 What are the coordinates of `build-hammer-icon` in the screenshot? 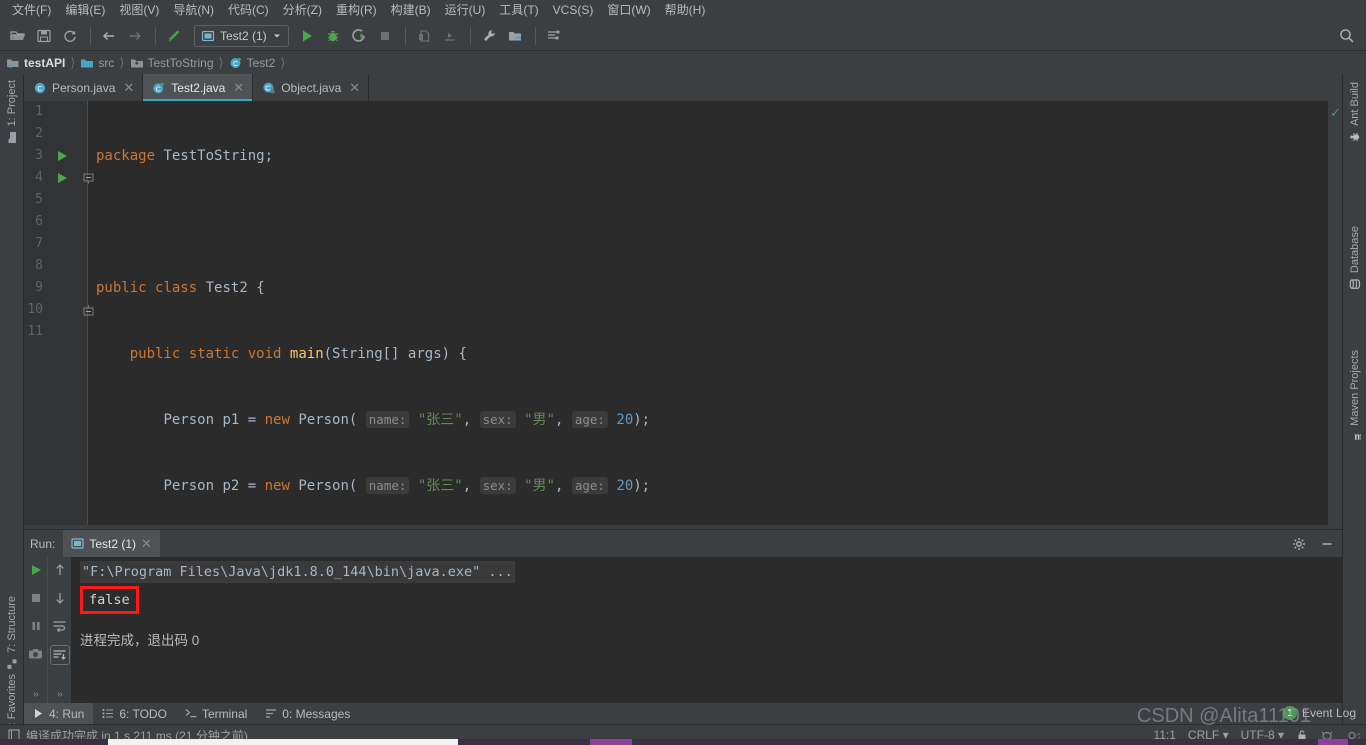 It's located at (174, 36).